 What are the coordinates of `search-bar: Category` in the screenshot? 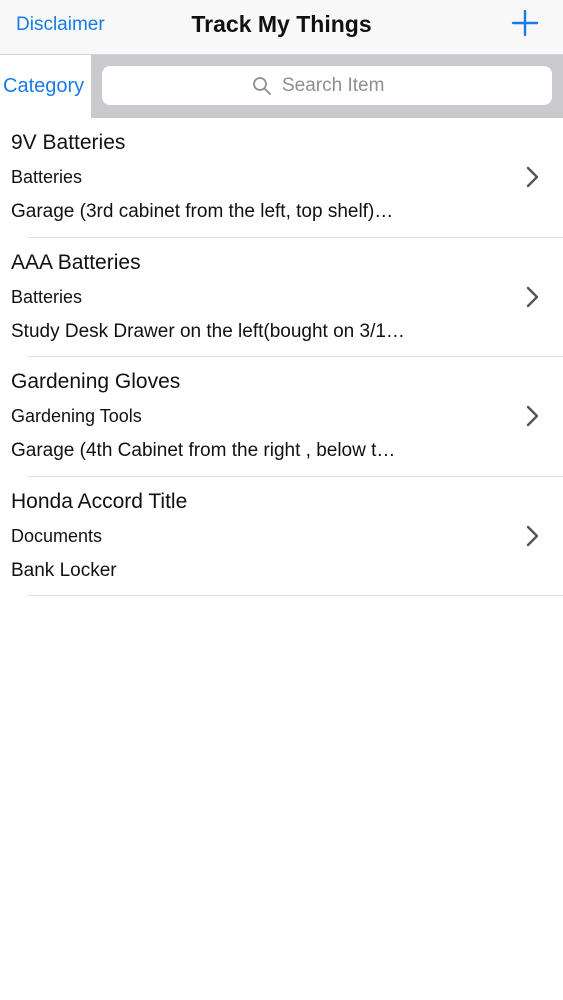 It's located at (281, 86).